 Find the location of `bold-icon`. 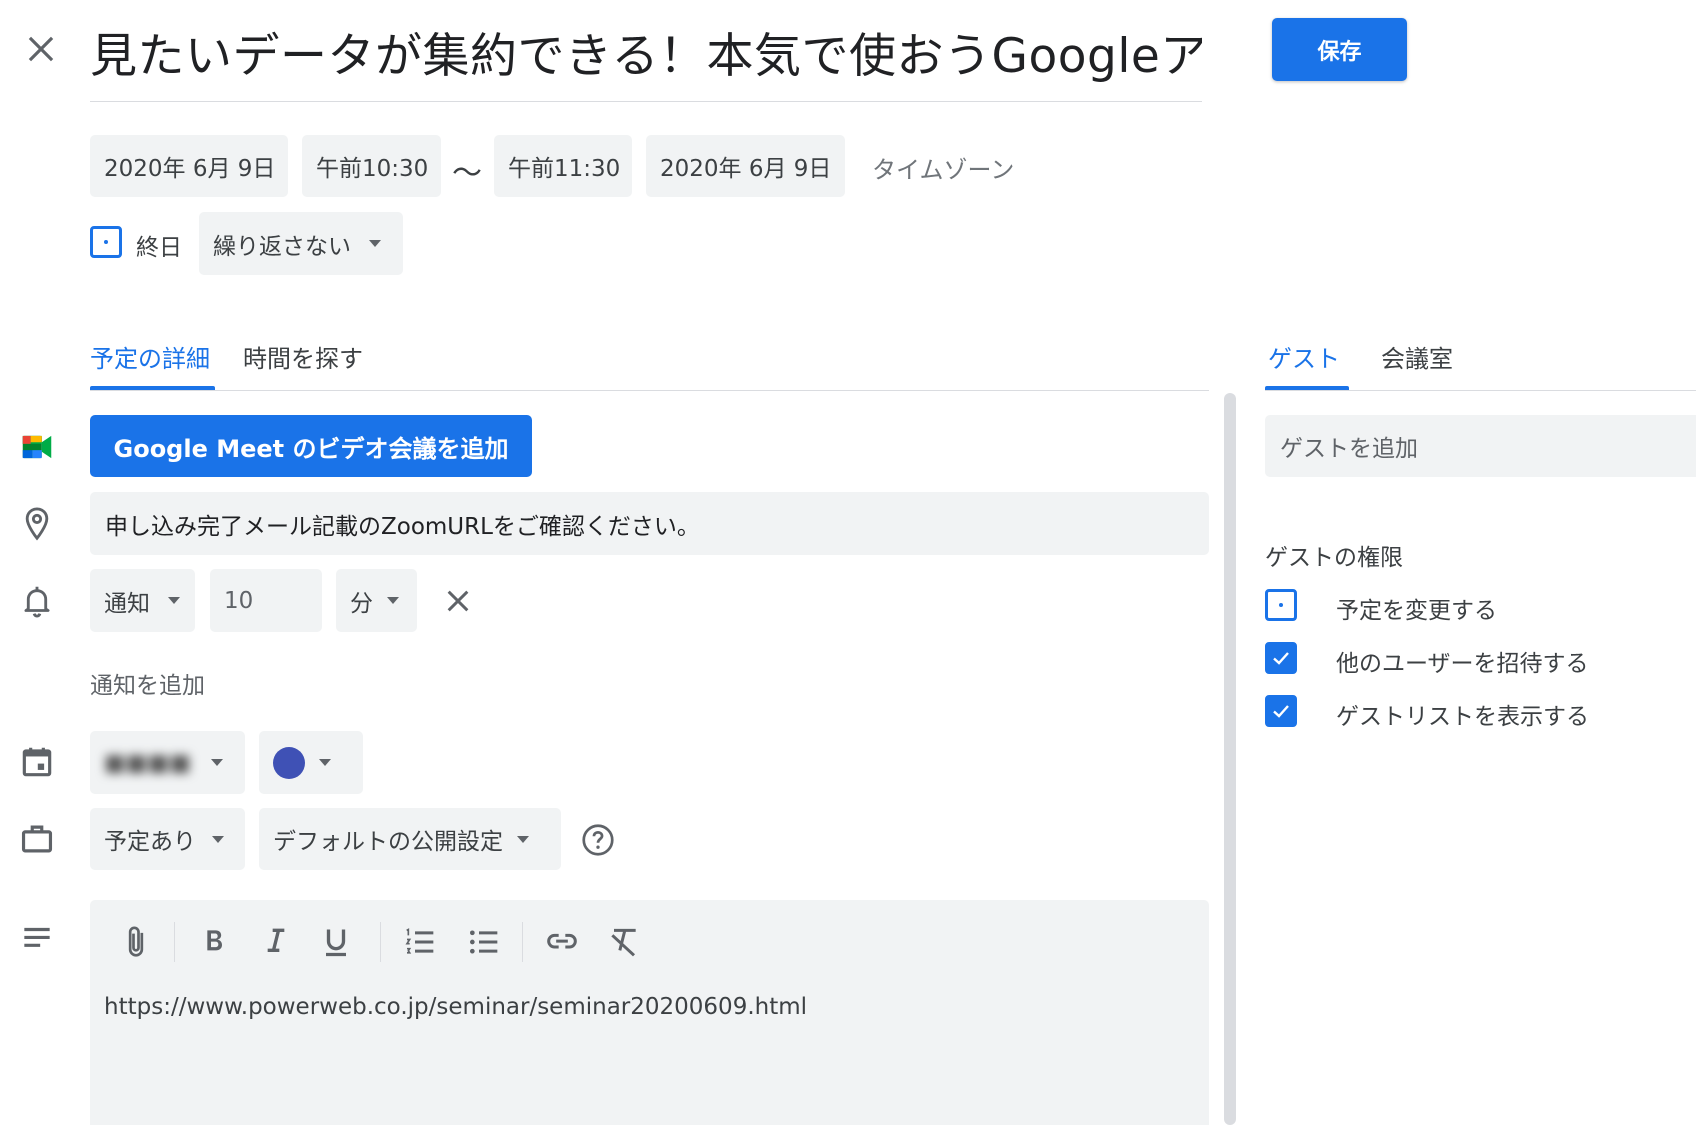

bold-icon is located at coordinates (214, 942).